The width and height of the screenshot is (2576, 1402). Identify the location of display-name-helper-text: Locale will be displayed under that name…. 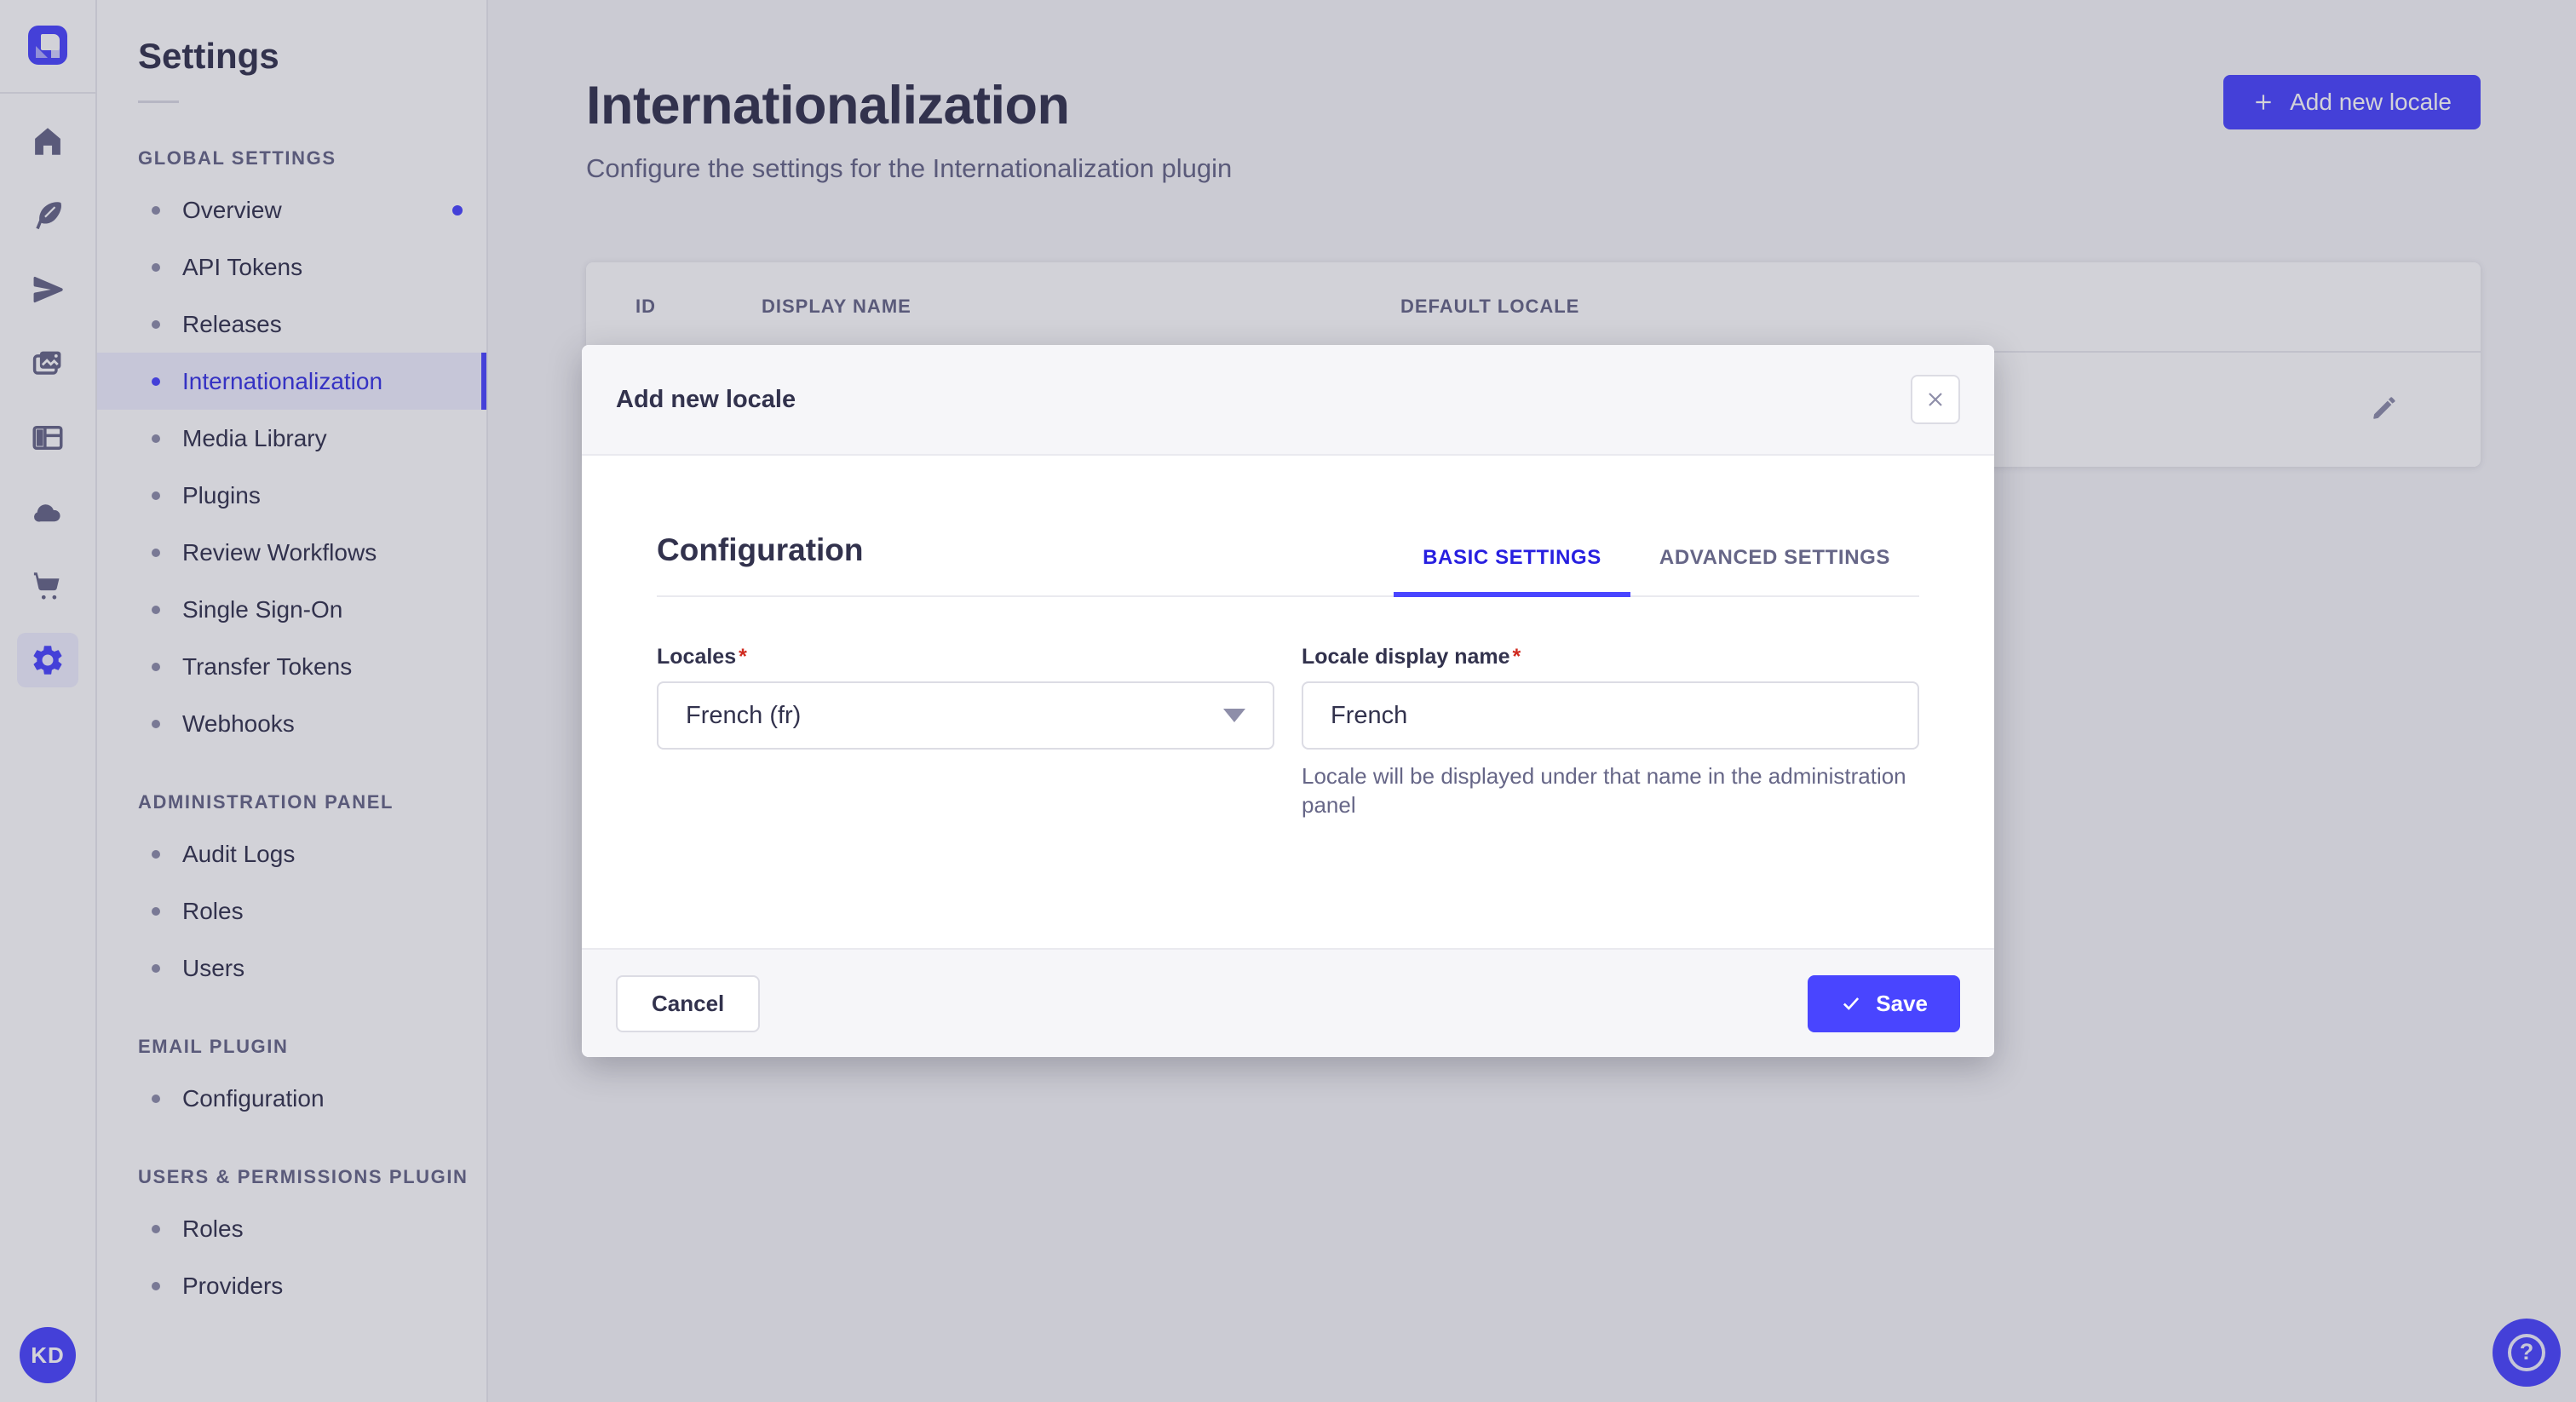
(1604, 791).